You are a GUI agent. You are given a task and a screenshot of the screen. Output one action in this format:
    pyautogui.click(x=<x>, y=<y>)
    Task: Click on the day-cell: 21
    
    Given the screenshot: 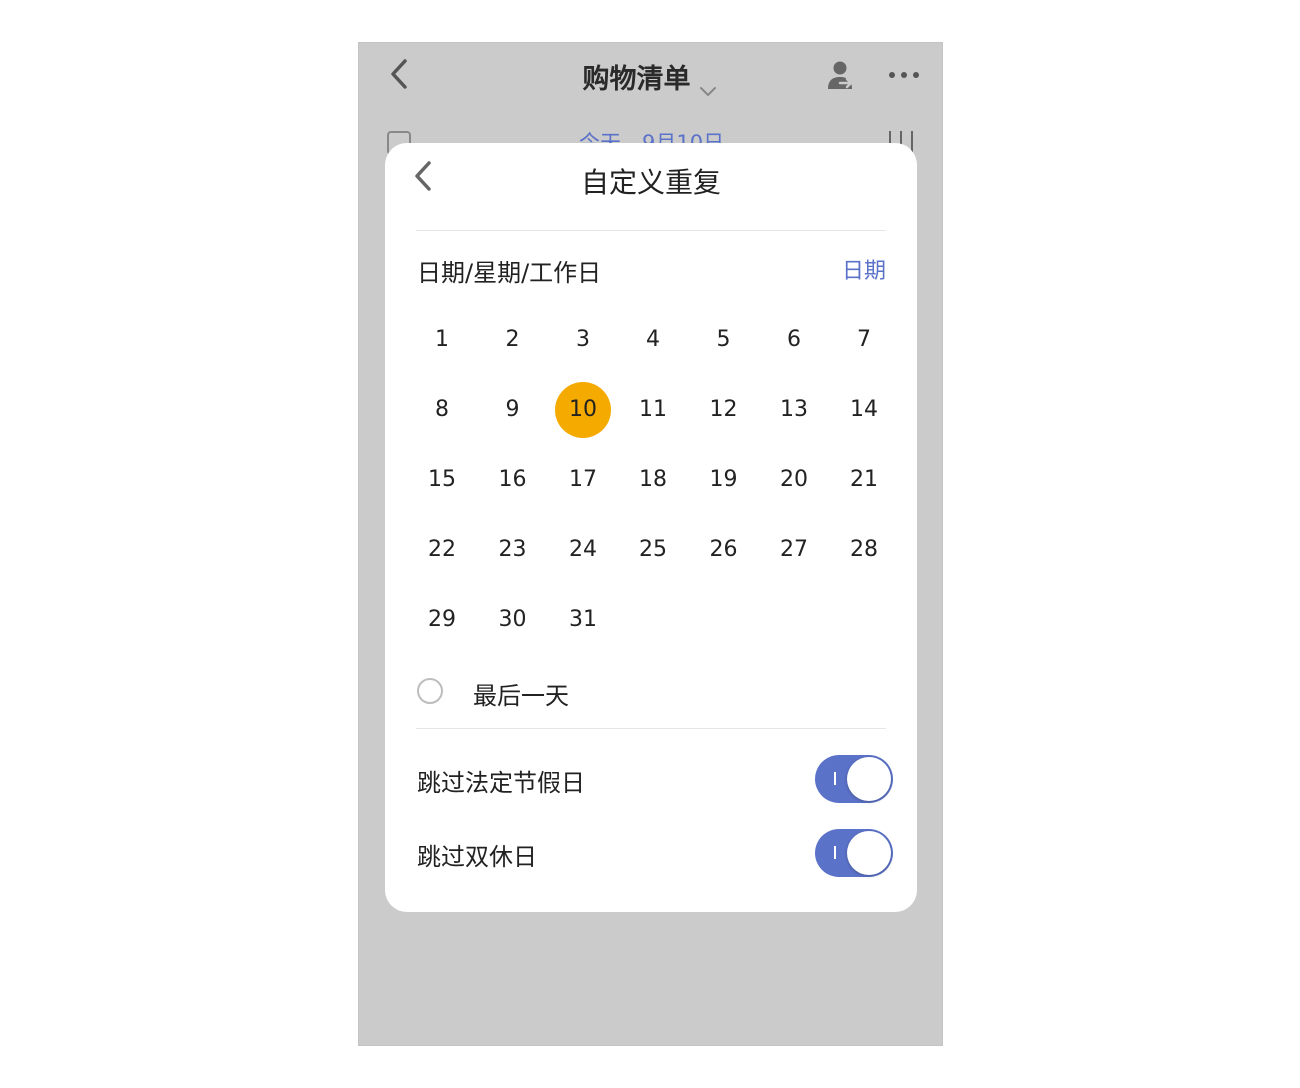 What is the action you would take?
    pyautogui.click(x=864, y=480)
    